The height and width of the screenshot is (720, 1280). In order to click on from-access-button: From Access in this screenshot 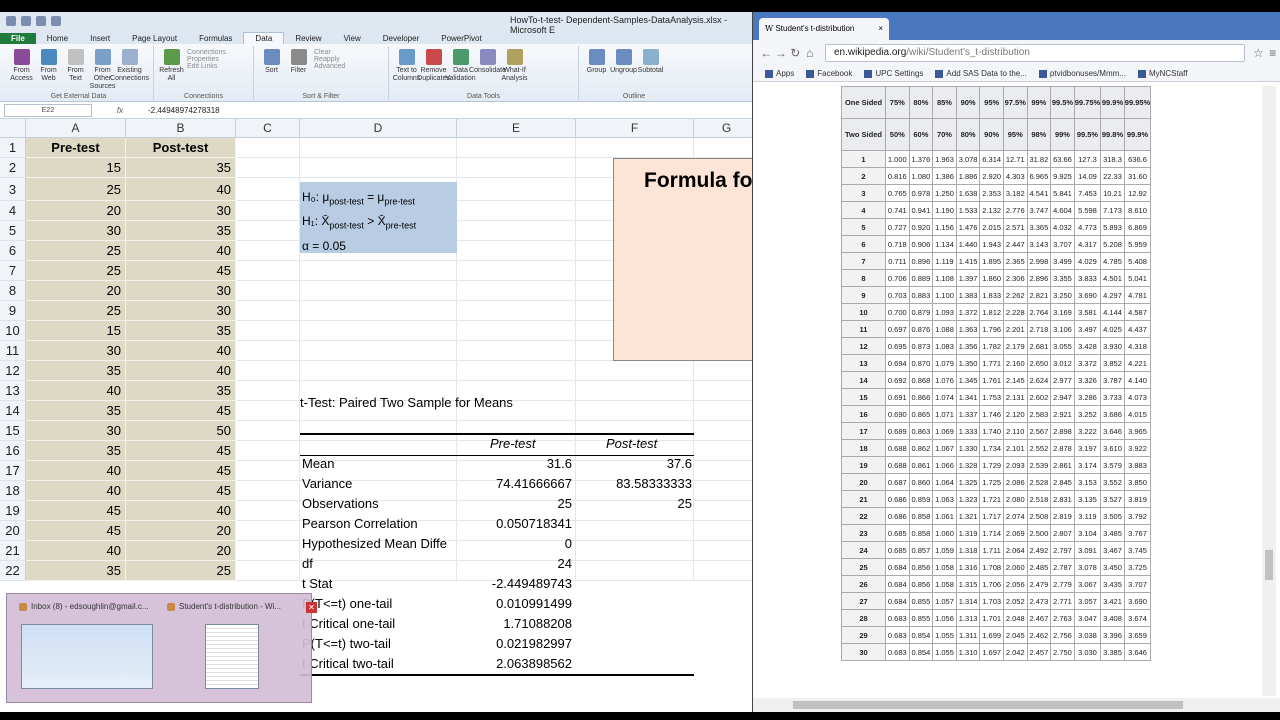, I will do `click(21, 66)`.